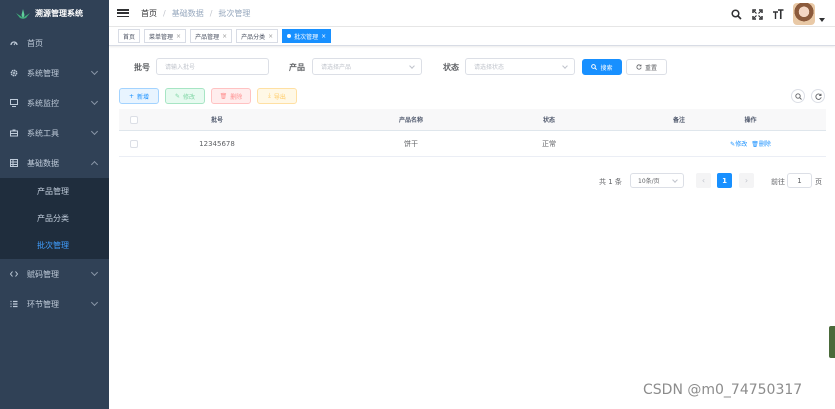 This screenshot has width=835, height=409. What do you see at coordinates (818, 96) in the screenshot?
I see `refresh-button` at bounding box center [818, 96].